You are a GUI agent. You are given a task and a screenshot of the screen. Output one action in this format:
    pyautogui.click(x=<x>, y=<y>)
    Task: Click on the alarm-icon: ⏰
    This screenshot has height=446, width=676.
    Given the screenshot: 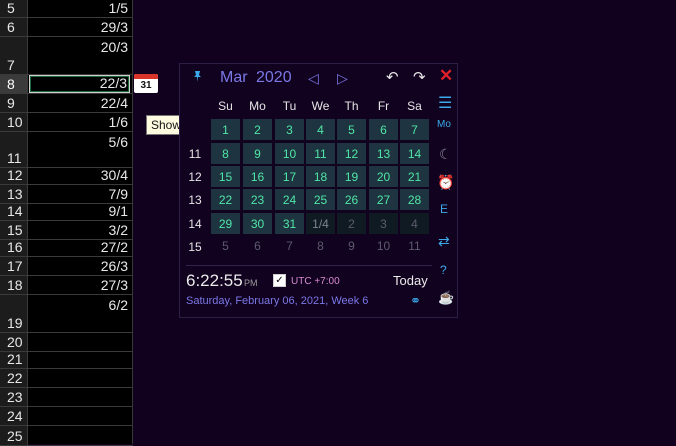 What is the action you would take?
    pyautogui.click(x=445, y=182)
    